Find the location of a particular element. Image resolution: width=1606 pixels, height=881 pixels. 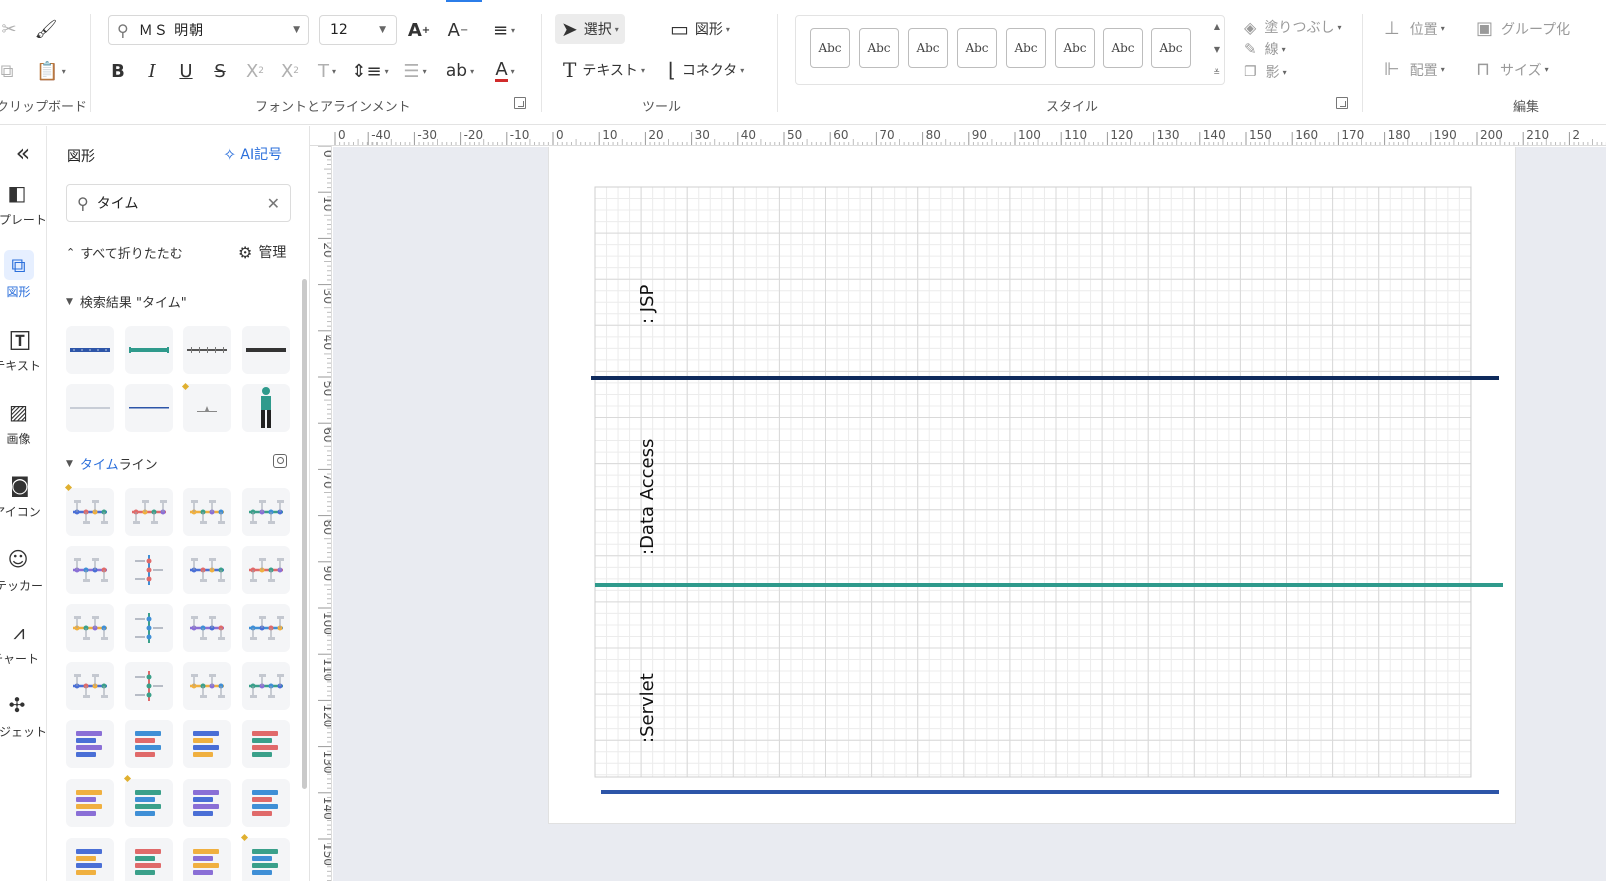

panel-scrollbar is located at coordinates (304, 534).